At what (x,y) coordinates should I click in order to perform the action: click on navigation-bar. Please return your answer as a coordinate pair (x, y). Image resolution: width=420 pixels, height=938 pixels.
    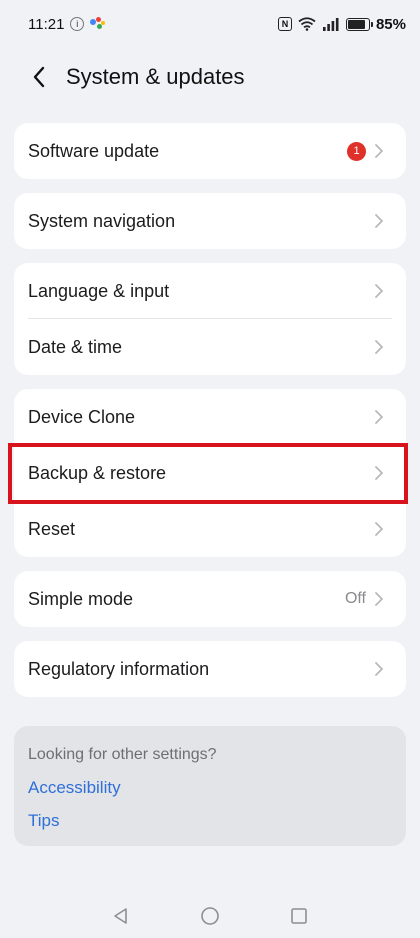
    Looking at the image, I should click on (210, 916).